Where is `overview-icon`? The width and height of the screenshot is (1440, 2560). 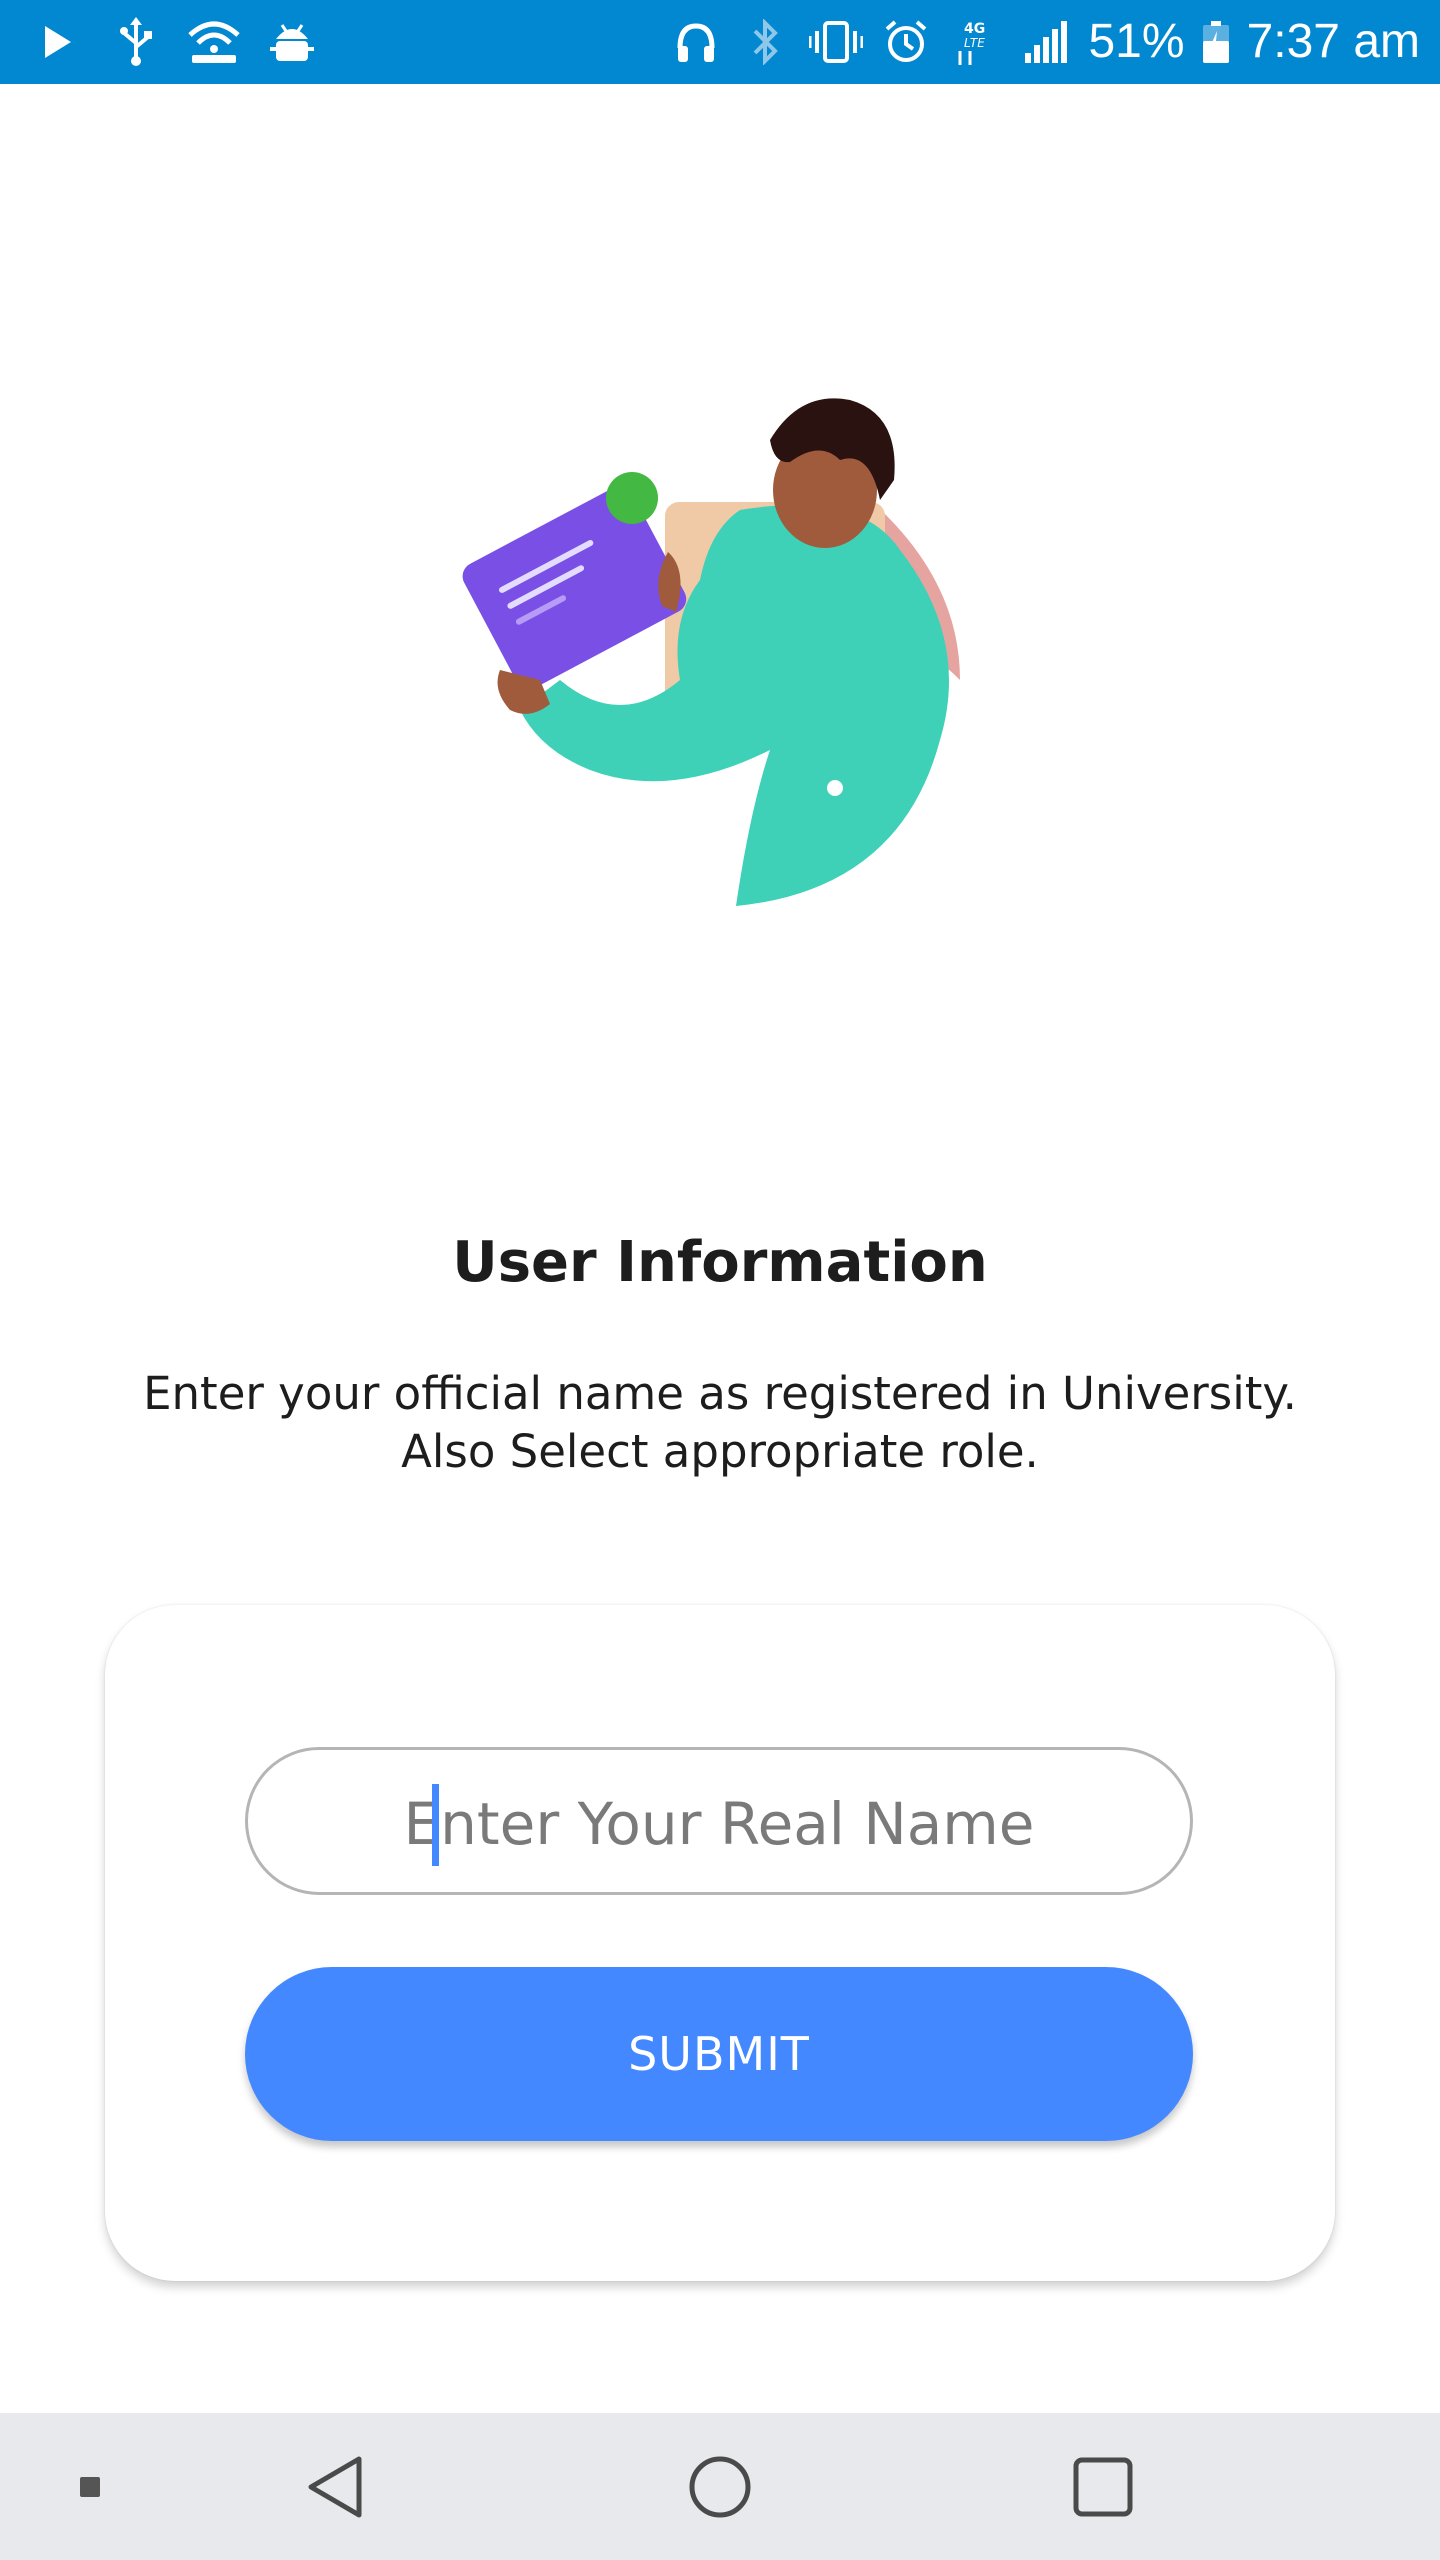 overview-icon is located at coordinates (1103, 2486).